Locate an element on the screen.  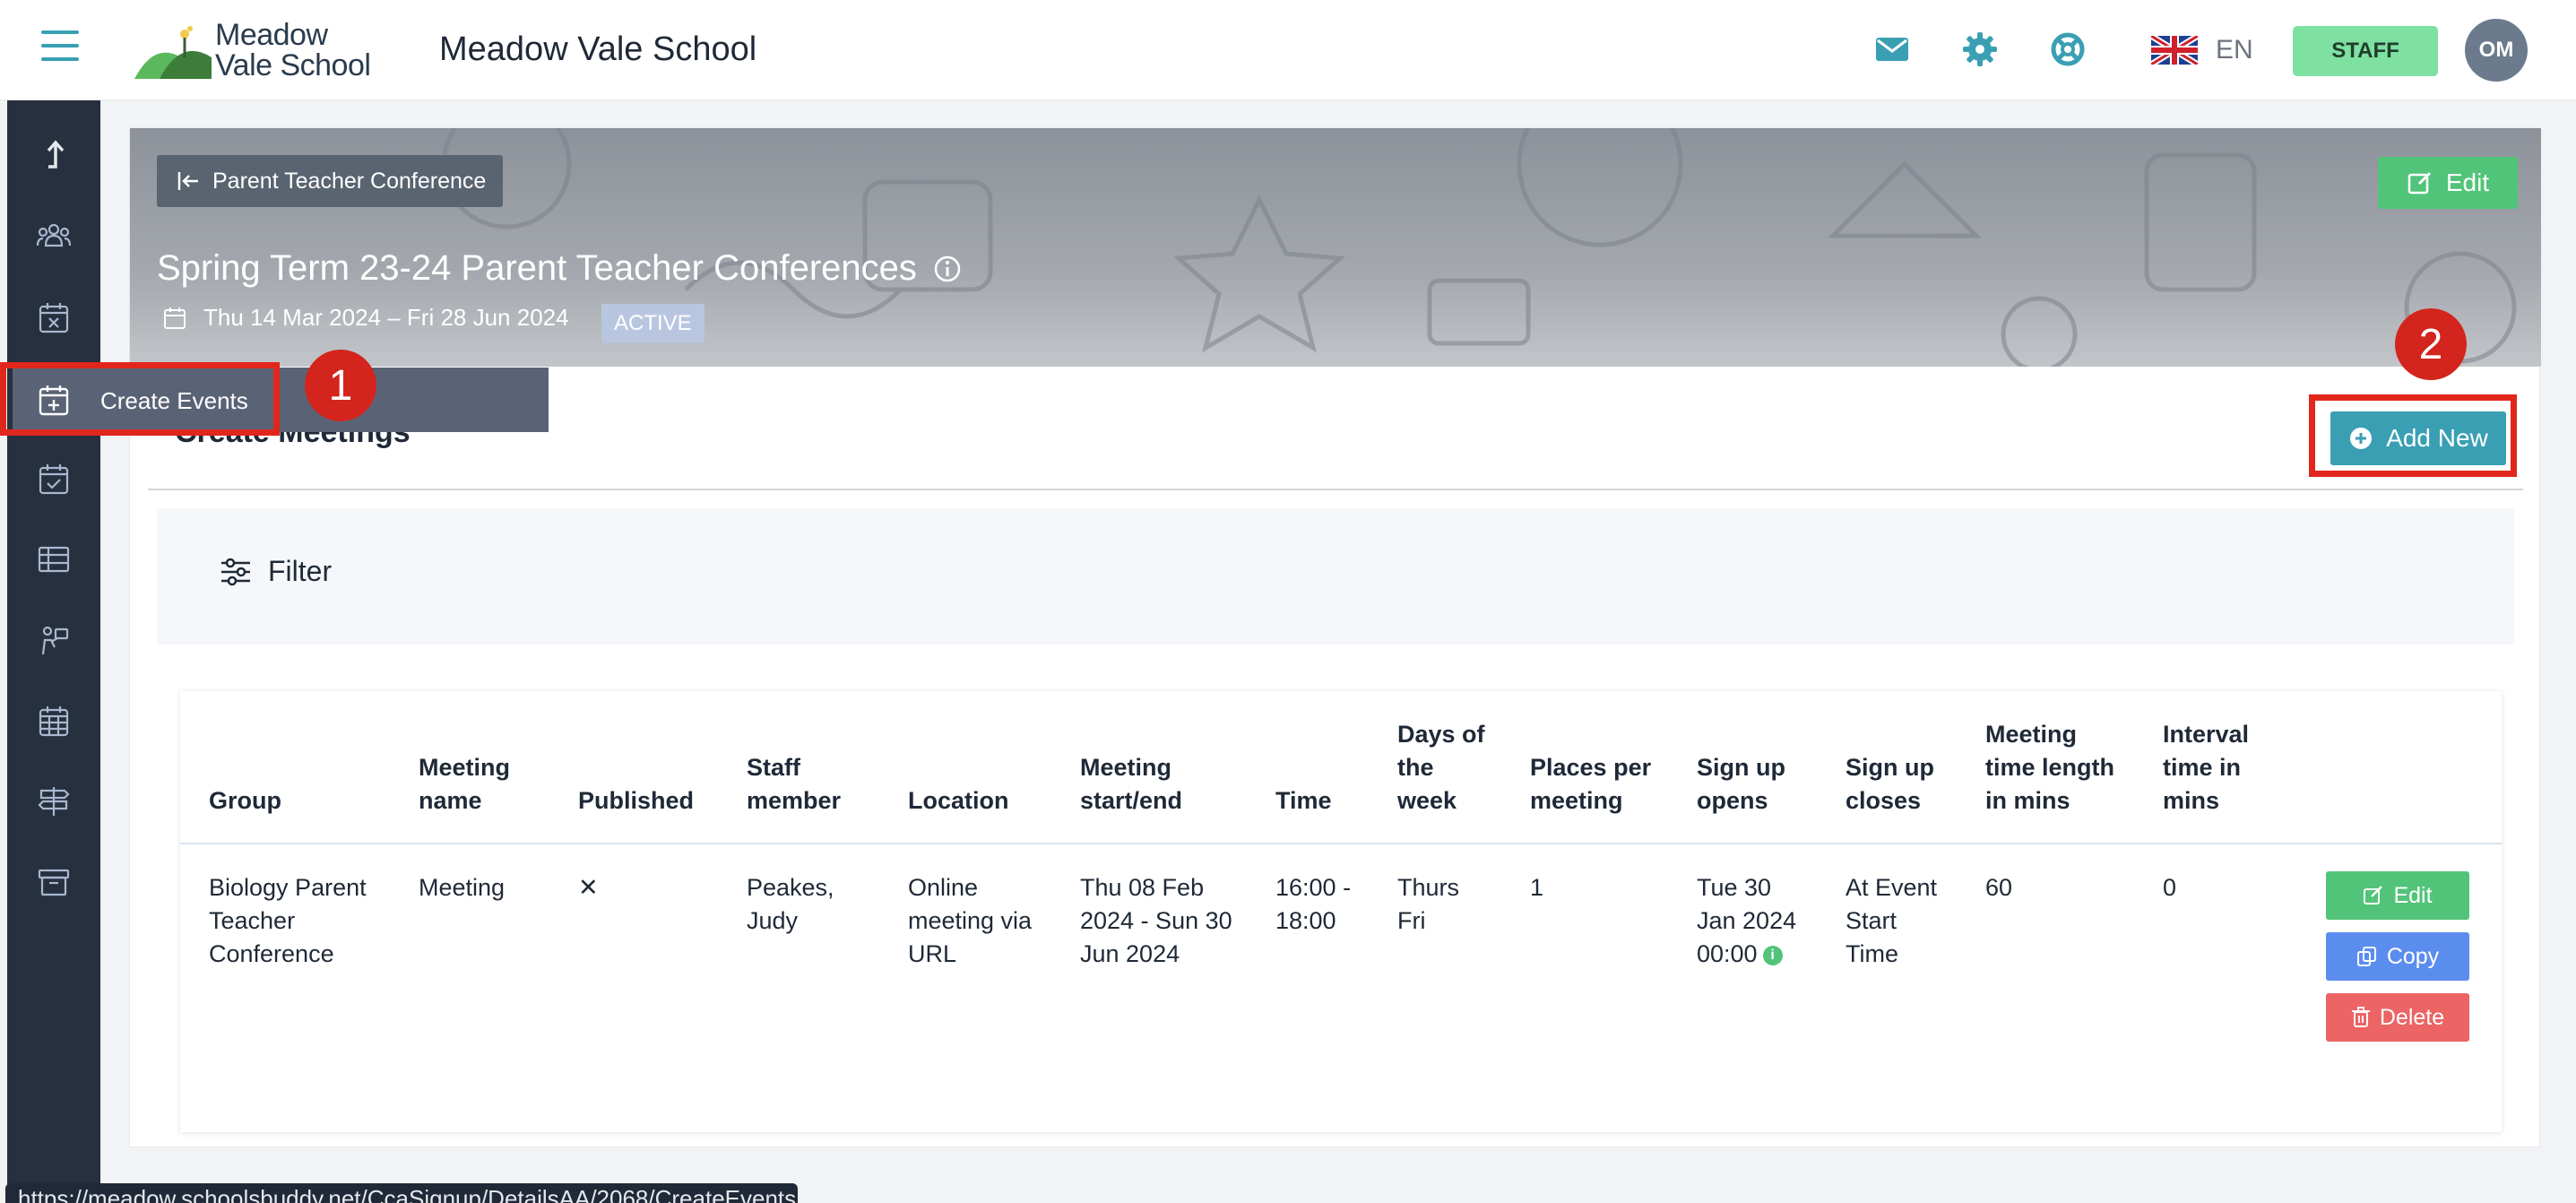
filter-panel: Filter is located at coordinates (1335, 577).